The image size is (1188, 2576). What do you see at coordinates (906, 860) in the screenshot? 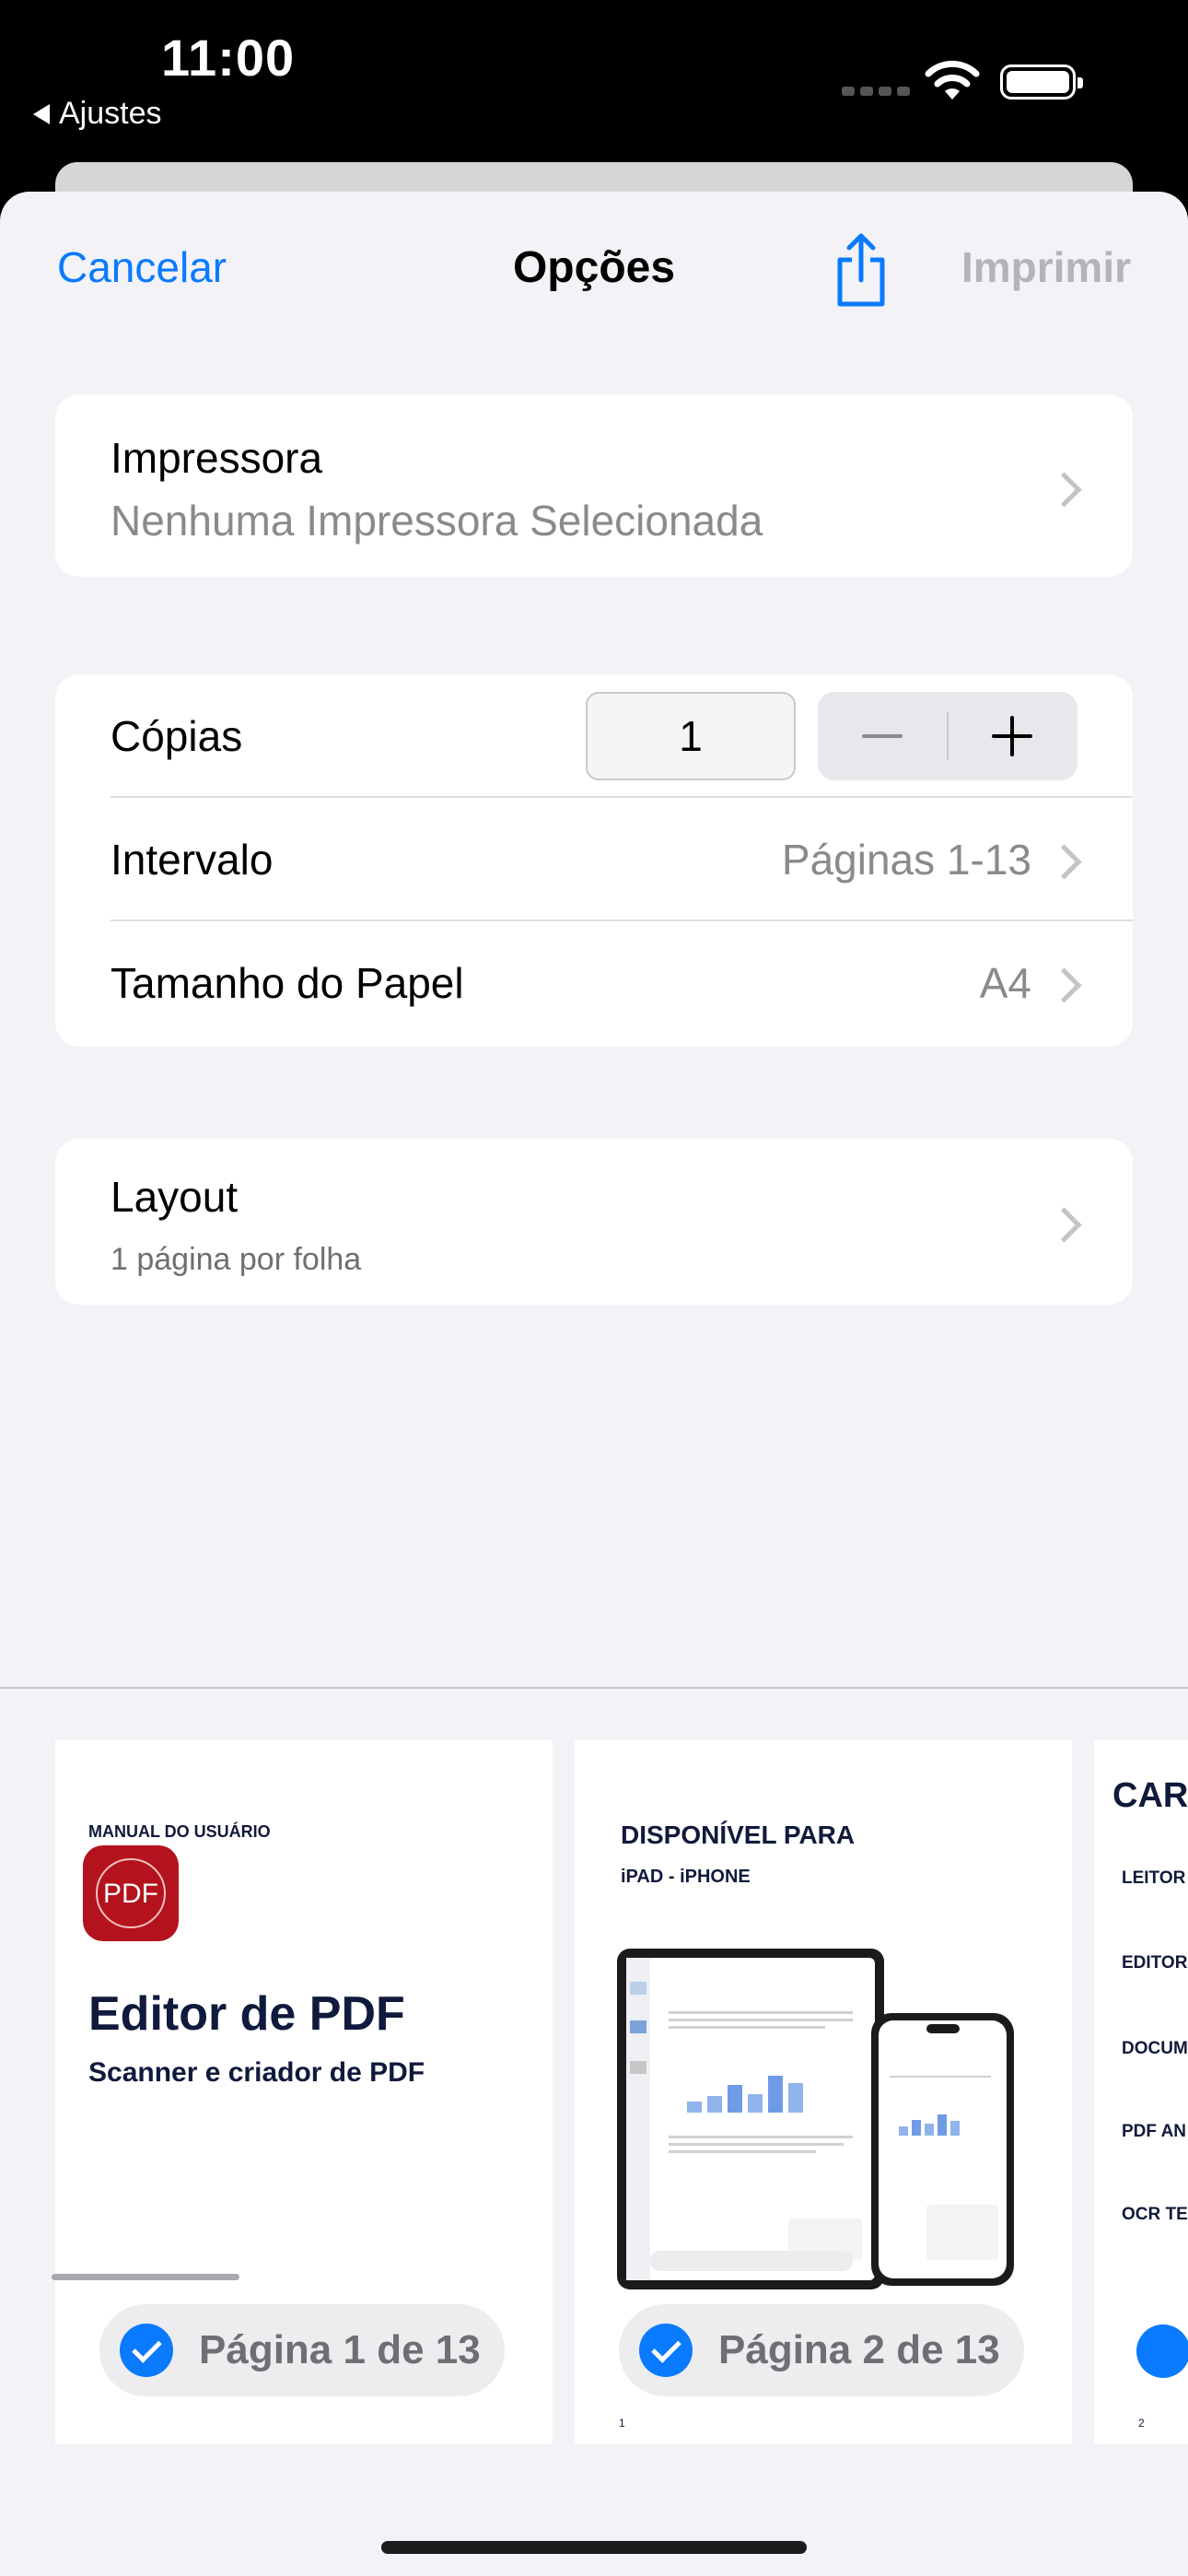
I see `range-value: Páginas 1-13` at bounding box center [906, 860].